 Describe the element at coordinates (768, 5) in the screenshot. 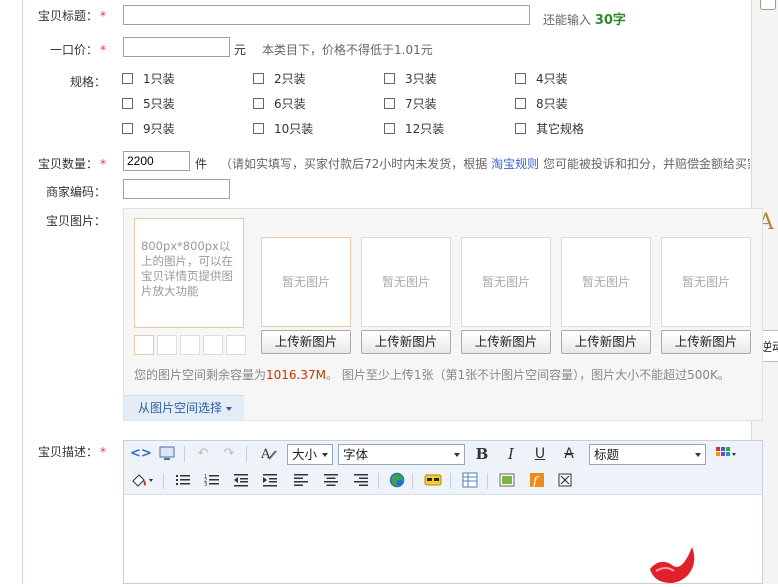

I see `panel-corner-icon` at that location.